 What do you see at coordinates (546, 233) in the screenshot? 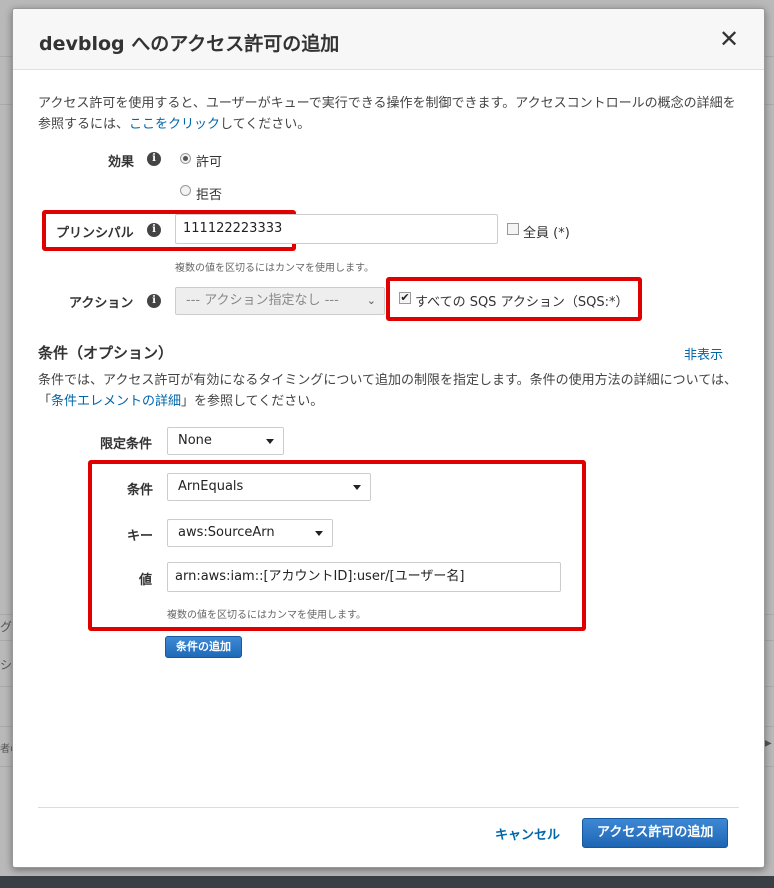
I see `everyone-label: 全員 (*)` at bounding box center [546, 233].